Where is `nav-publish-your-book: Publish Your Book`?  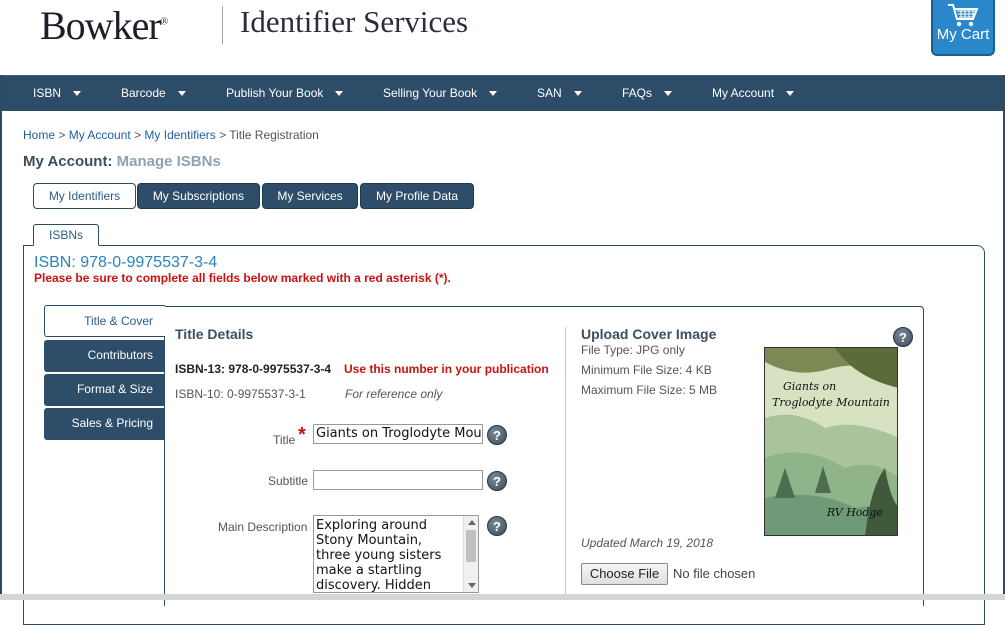
nav-publish-your-book: Publish Your Book is located at coordinates (285, 94).